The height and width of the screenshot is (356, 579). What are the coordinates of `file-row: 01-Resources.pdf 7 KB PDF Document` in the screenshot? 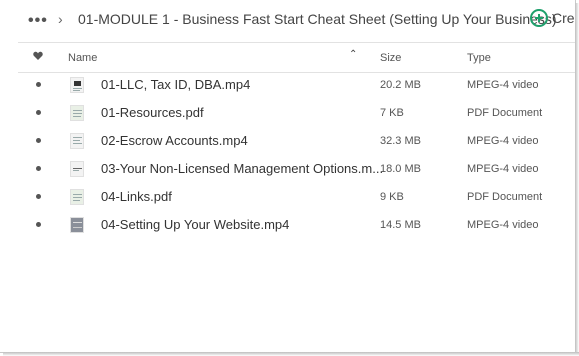 It's located at (296, 113).